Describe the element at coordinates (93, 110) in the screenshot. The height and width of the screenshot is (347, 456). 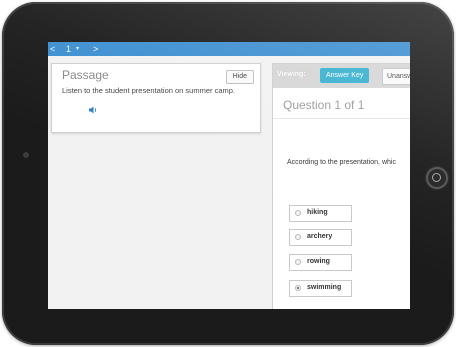
I see `speaker-icon` at that location.